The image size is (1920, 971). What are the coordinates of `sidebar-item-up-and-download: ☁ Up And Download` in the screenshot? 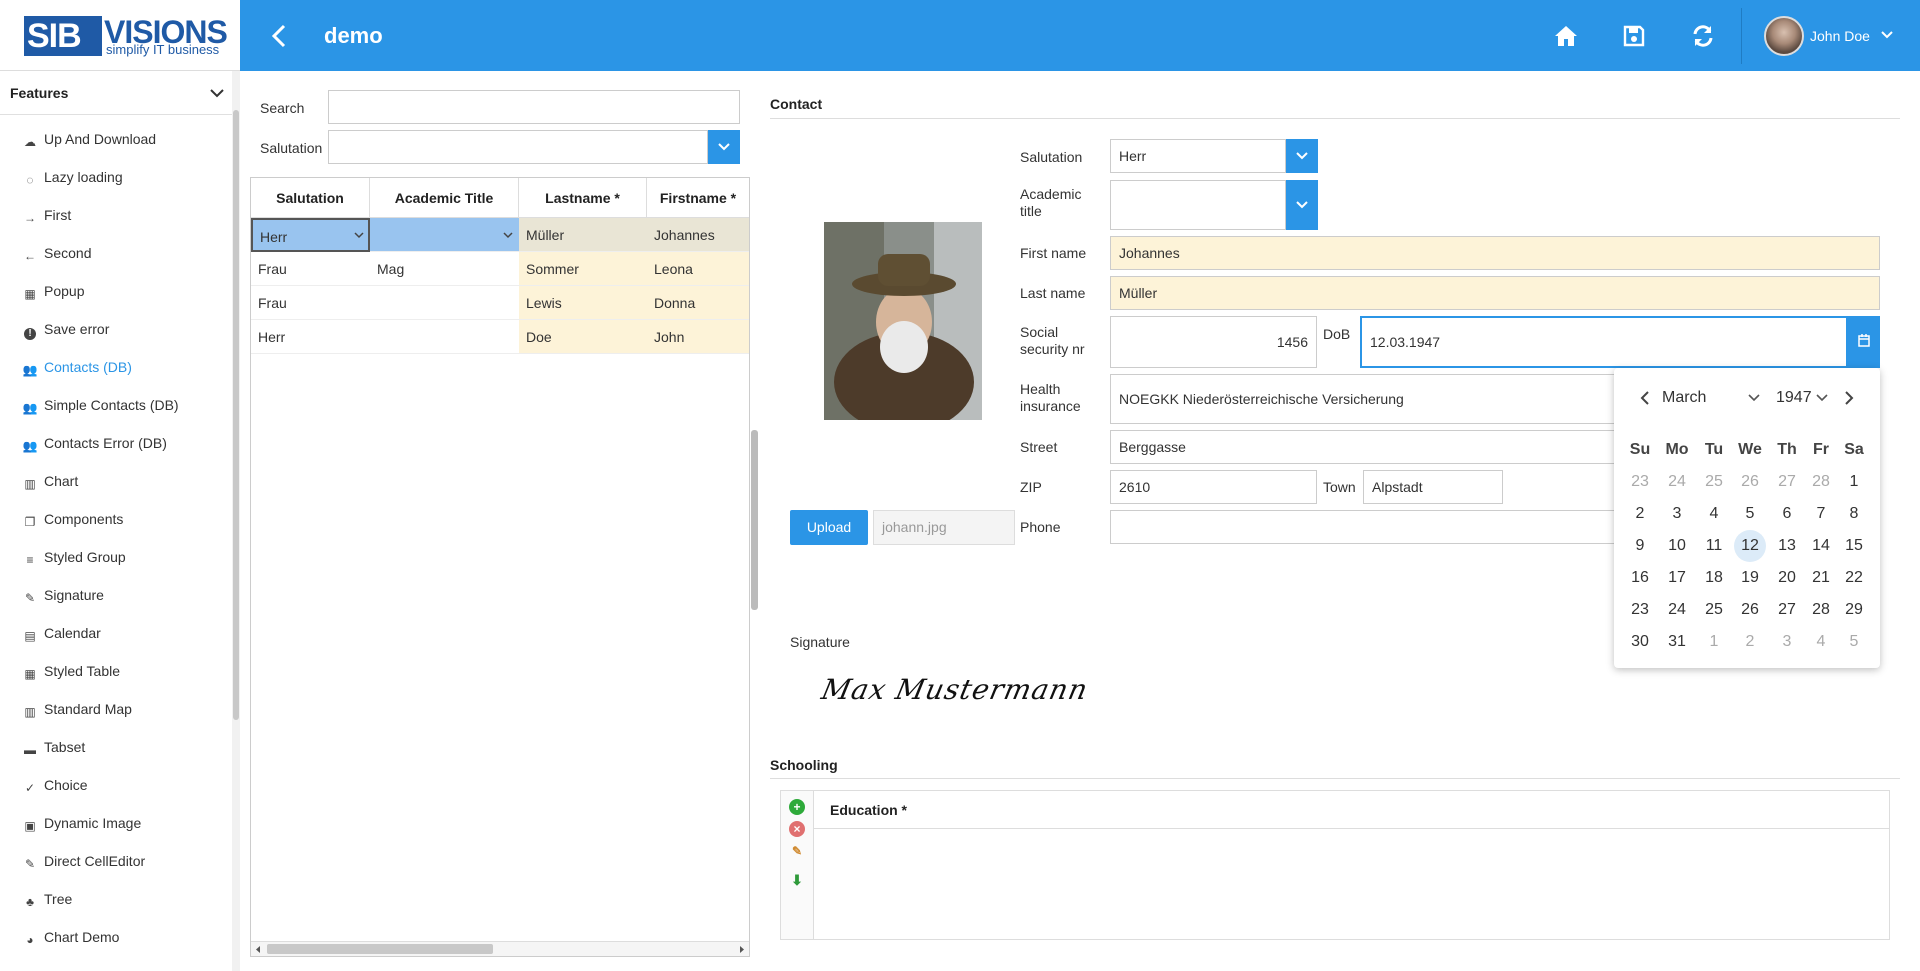 It's located at (122, 139).